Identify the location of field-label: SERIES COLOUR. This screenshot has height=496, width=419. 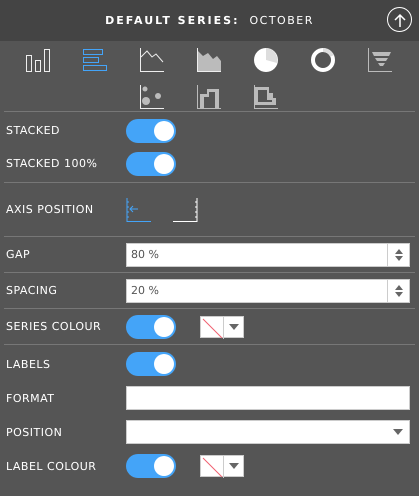
(54, 326).